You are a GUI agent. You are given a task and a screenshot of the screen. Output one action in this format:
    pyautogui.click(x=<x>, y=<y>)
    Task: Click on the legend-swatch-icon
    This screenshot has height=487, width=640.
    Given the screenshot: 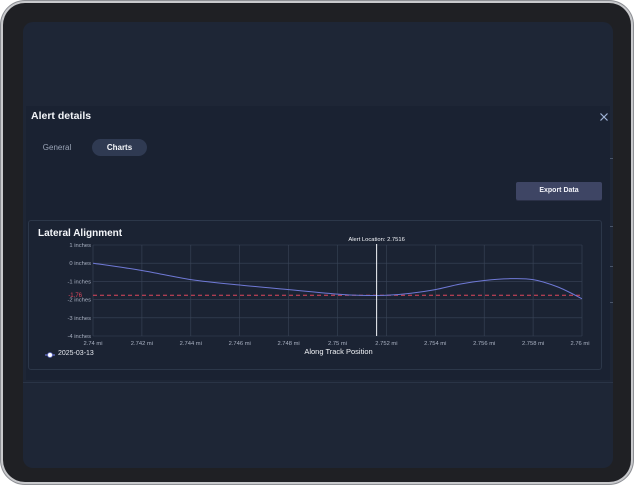 What is the action you would take?
    pyautogui.click(x=50, y=355)
    